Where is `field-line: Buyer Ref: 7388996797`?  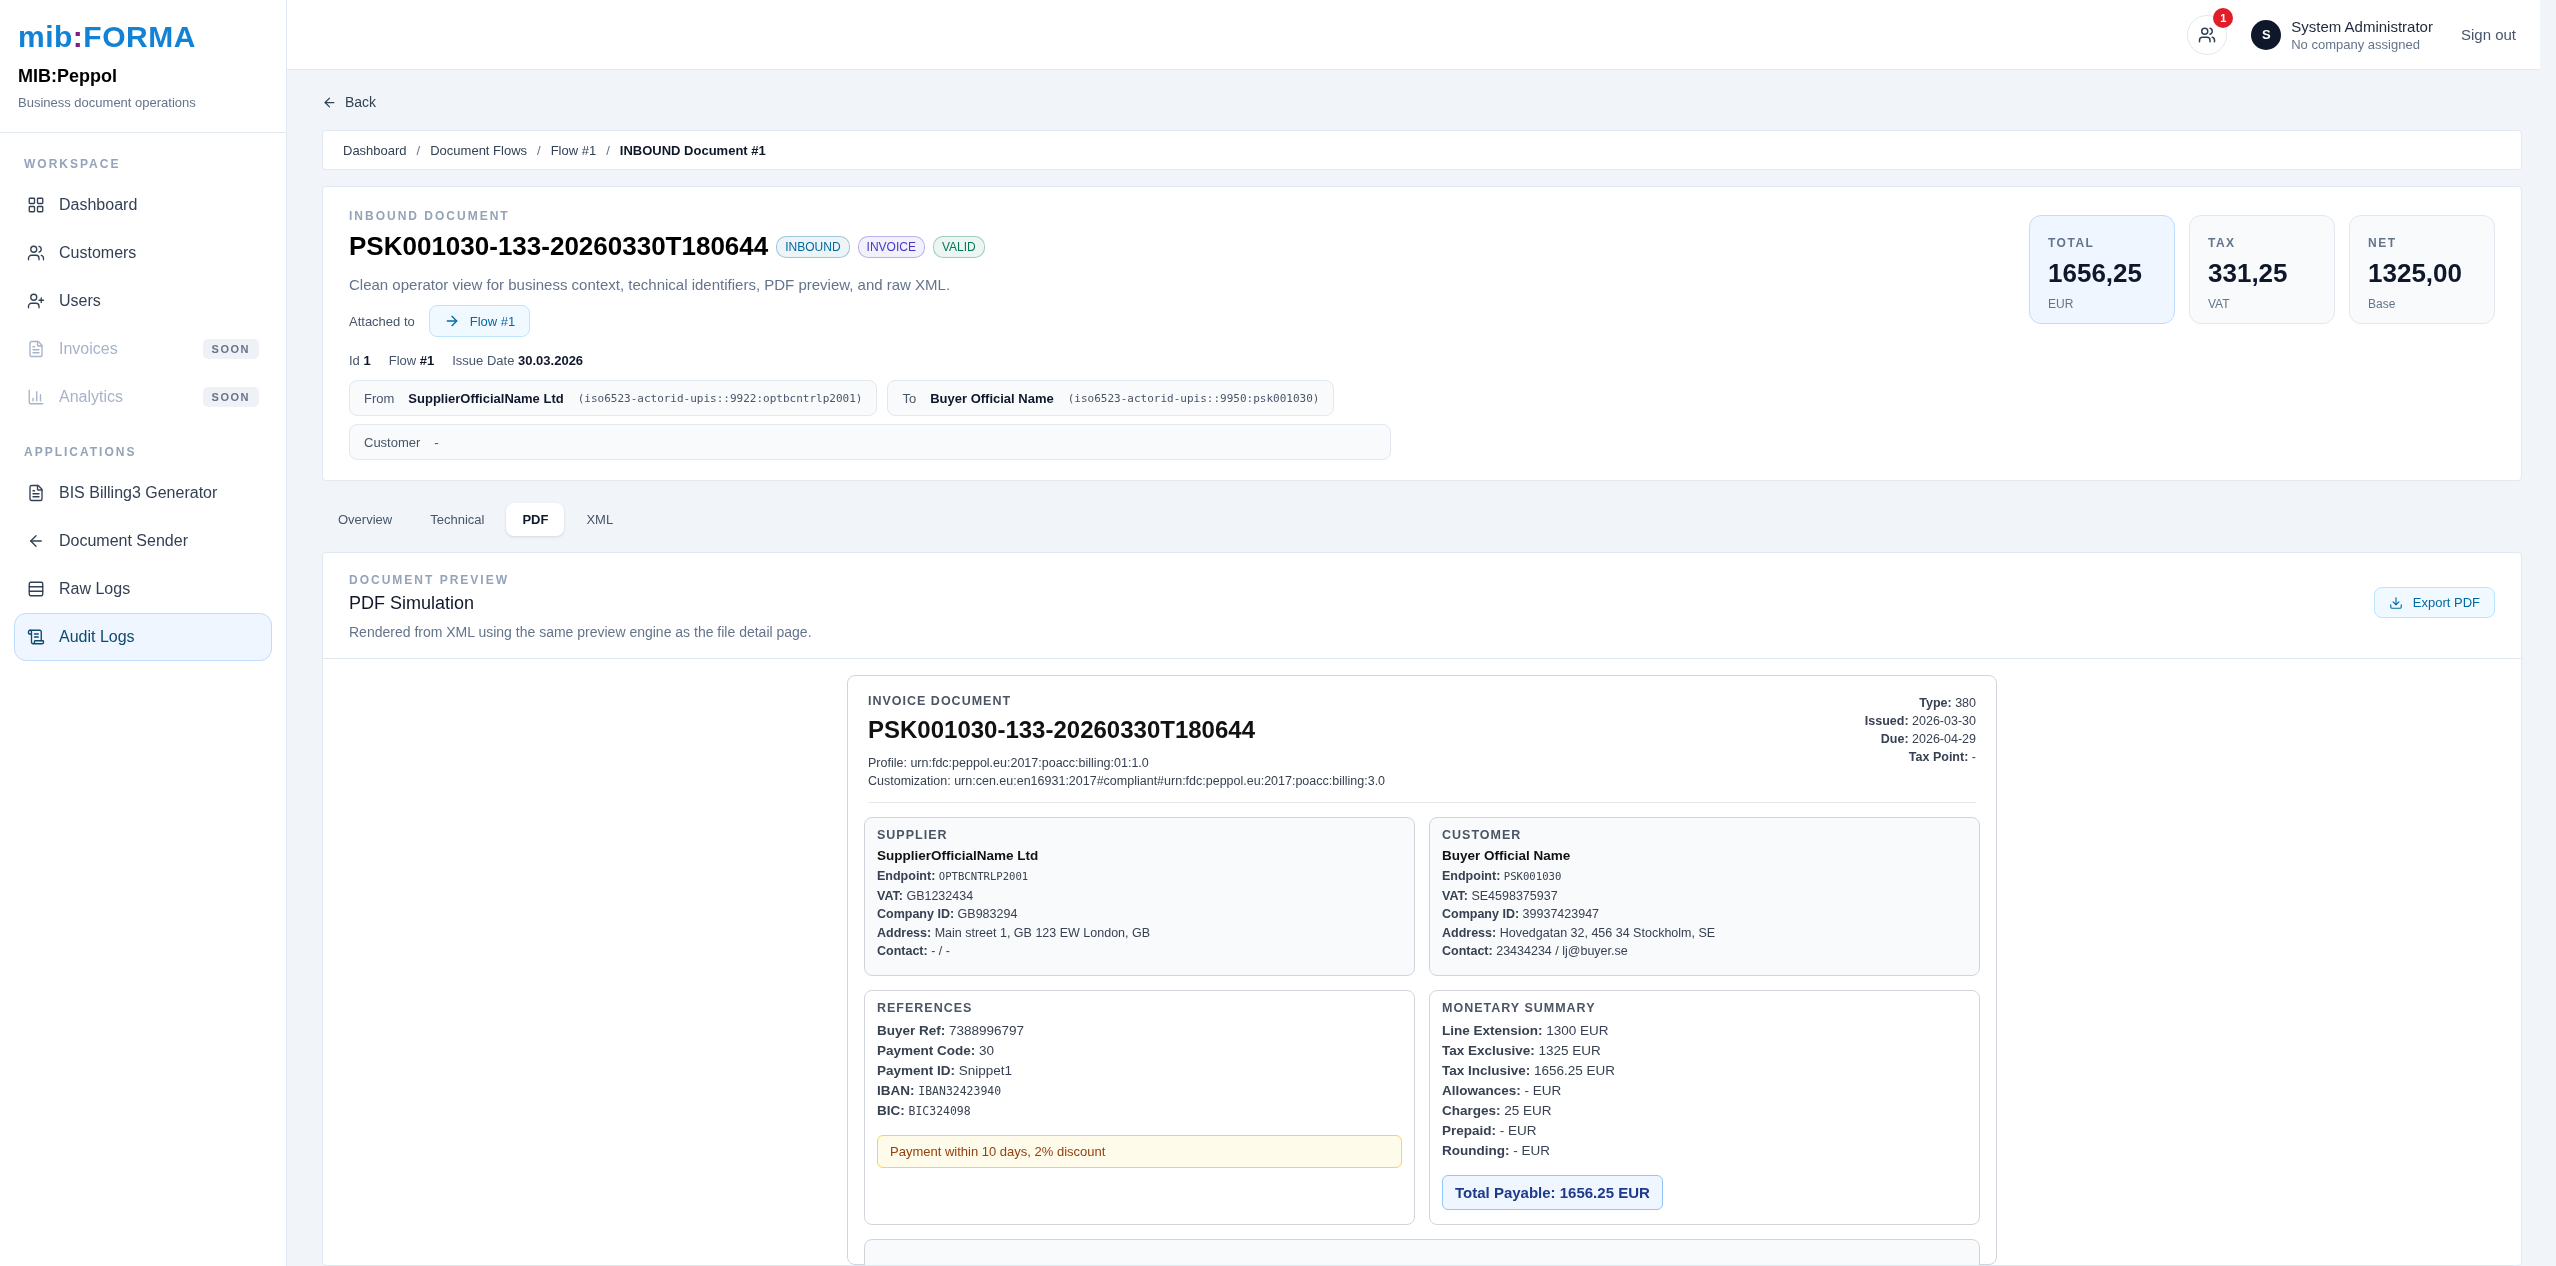
field-line: Buyer Ref: 7388996797 is located at coordinates (951, 1030).